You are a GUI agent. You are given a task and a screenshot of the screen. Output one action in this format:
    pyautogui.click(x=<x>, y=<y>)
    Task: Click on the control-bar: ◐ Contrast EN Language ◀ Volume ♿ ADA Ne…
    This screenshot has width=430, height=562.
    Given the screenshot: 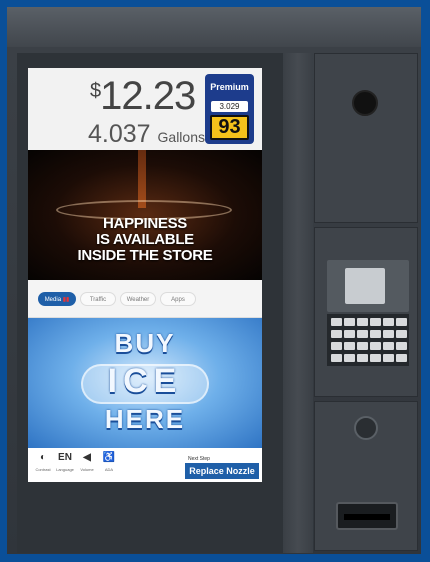 What is the action you would take?
    pyautogui.click(x=145, y=465)
    